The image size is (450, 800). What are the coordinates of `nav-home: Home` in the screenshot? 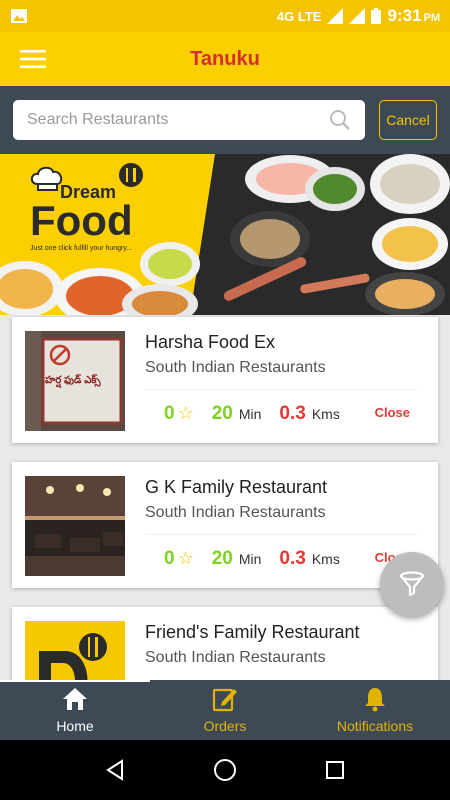 It's located at (75, 710).